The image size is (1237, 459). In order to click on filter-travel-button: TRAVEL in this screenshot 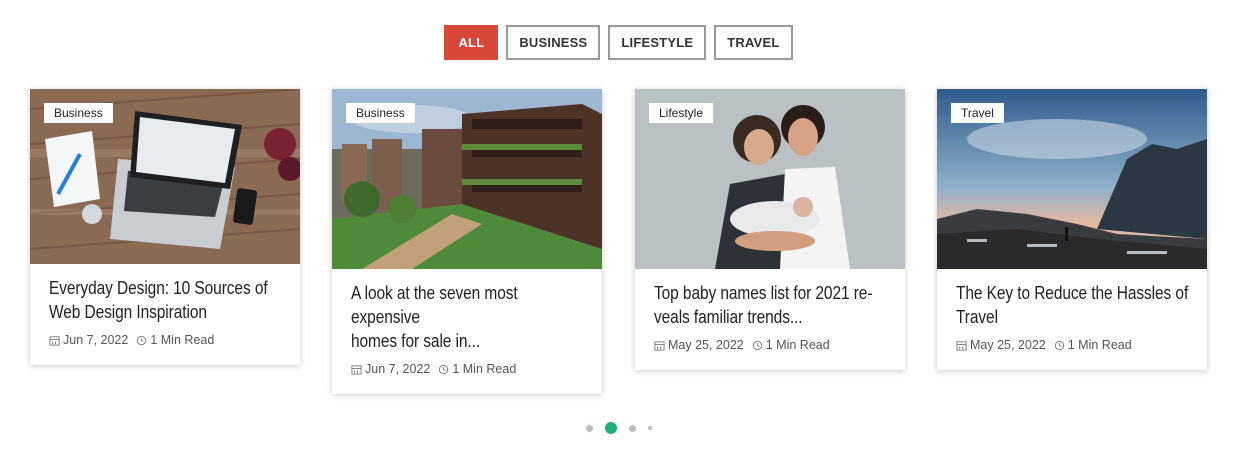, I will do `click(753, 42)`.